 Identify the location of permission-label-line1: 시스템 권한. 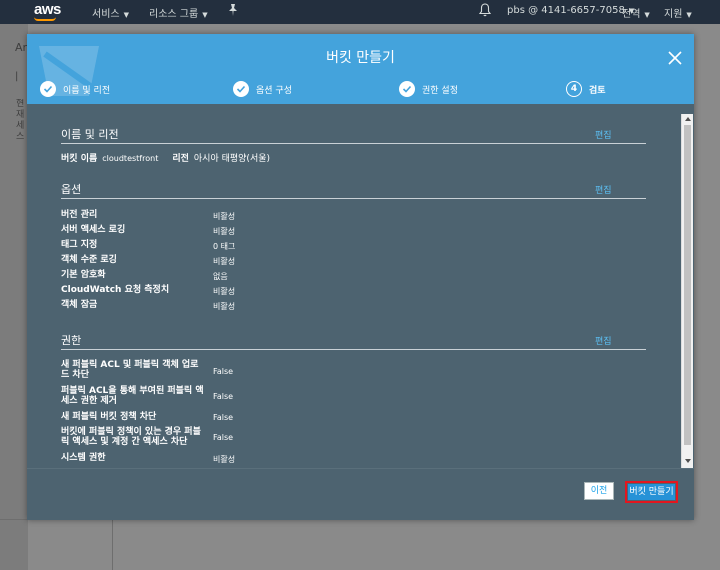
(83, 458).